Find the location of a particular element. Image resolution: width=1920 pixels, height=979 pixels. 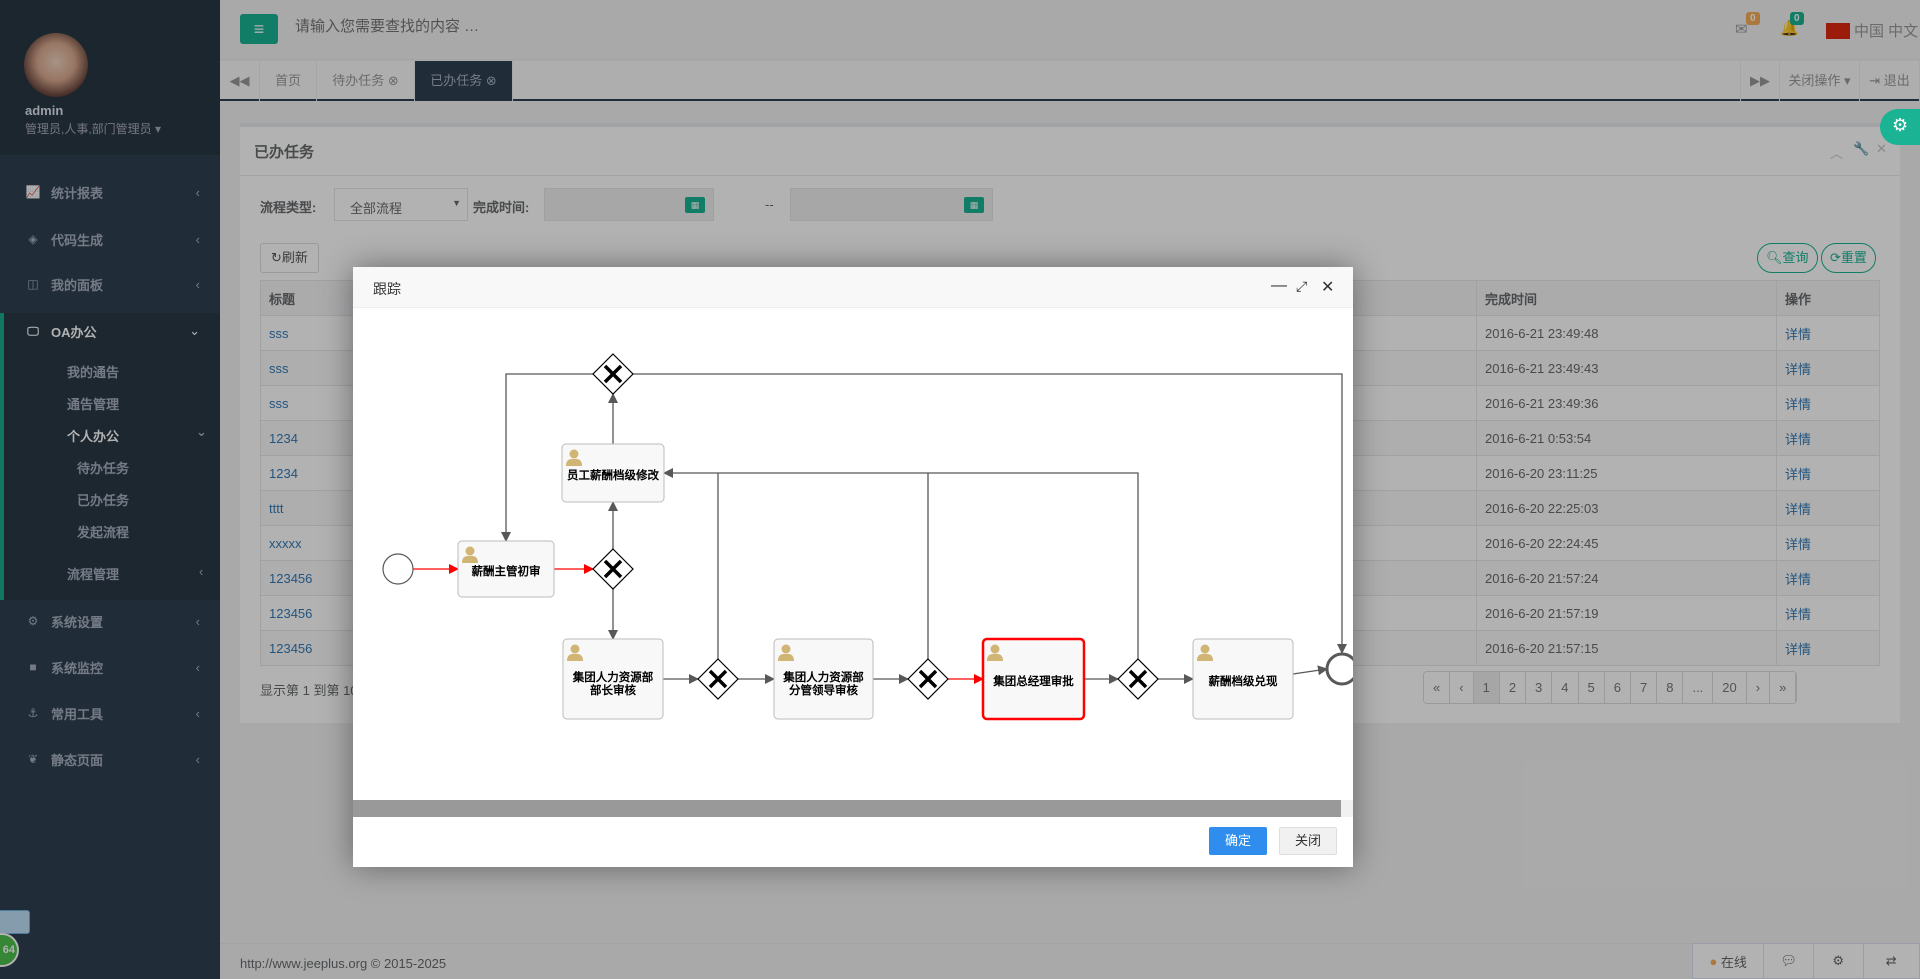

task-label: 分管领导审核 is located at coordinates (823, 690).